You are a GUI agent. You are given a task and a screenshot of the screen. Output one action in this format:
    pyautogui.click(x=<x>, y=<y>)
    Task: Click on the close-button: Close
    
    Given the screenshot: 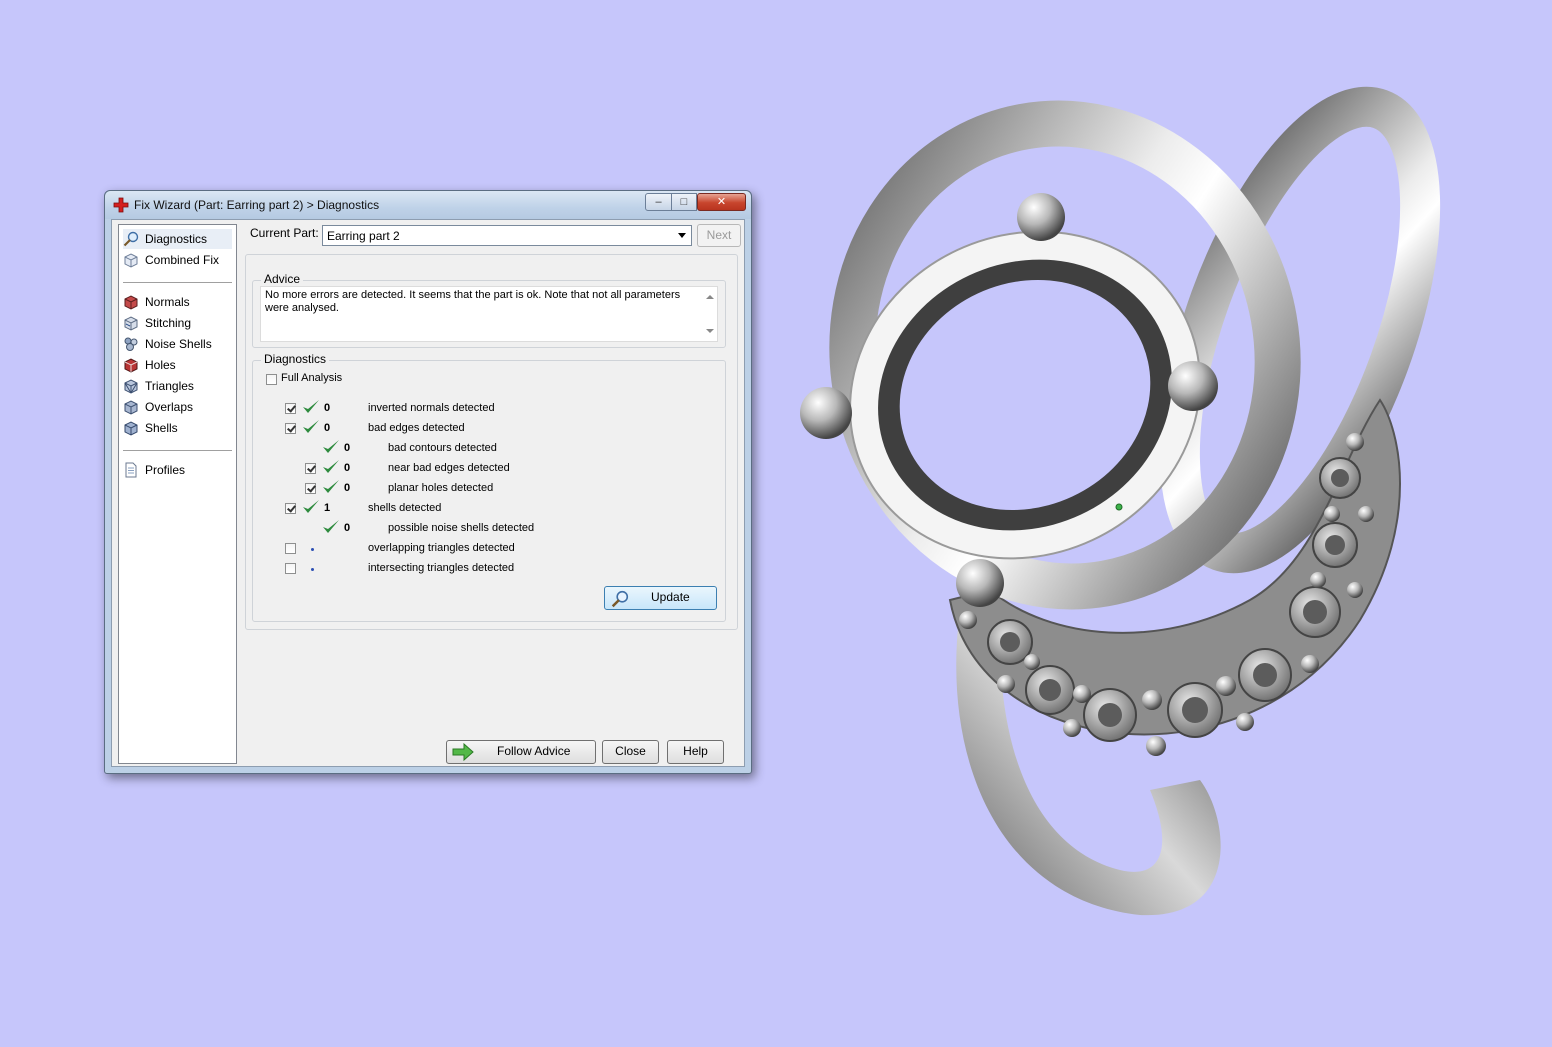 What is the action you would take?
    pyautogui.click(x=630, y=752)
    